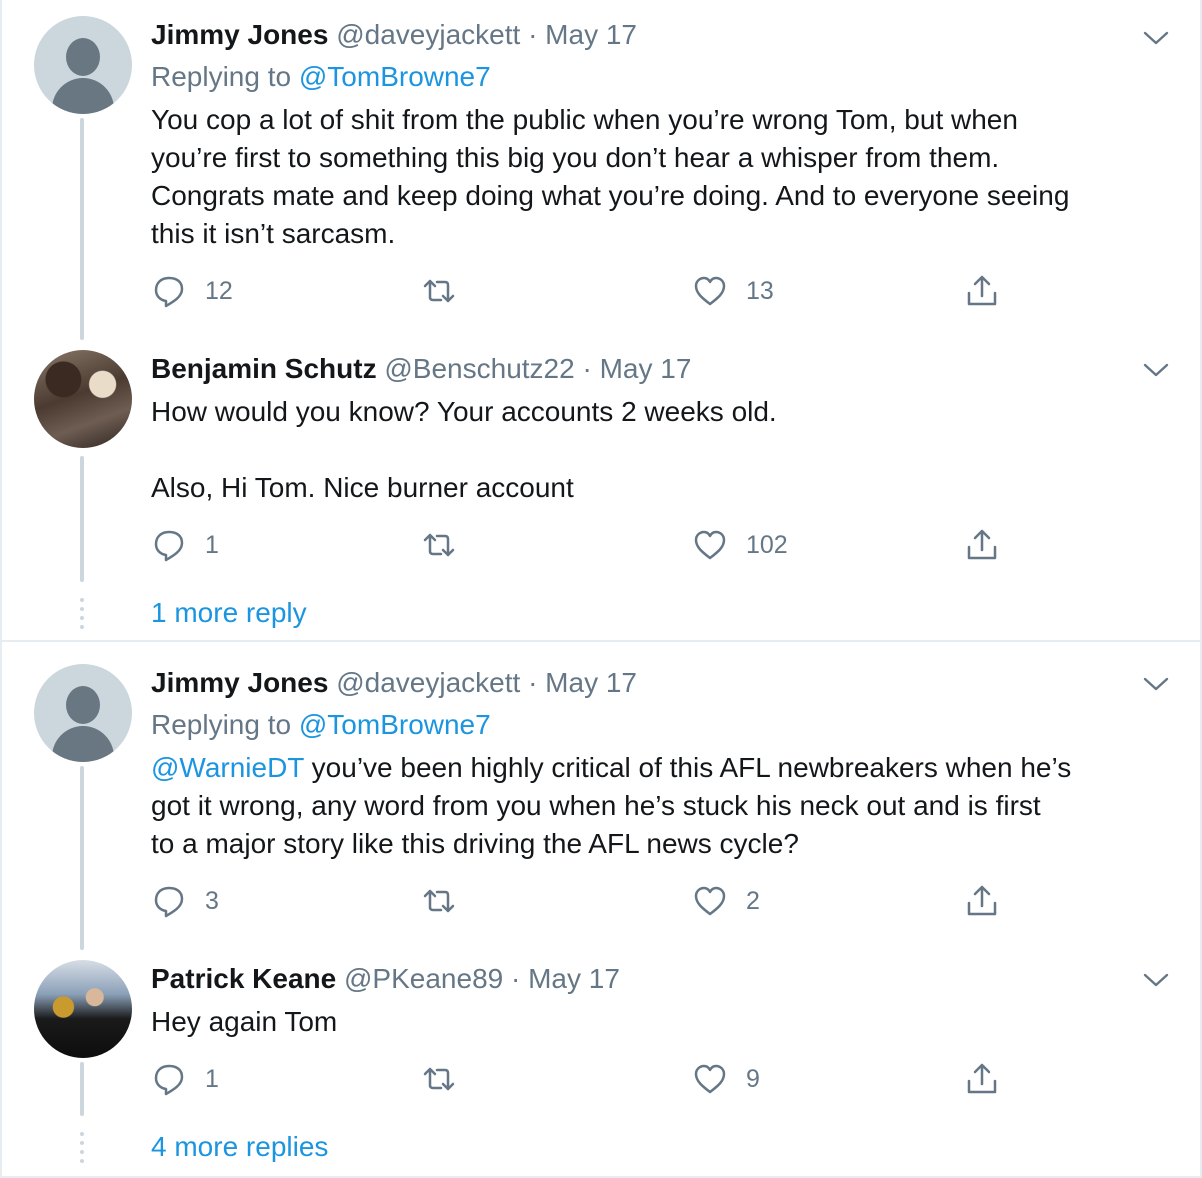 The width and height of the screenshot is (1202, 1178). Describe the element at coordinates (581, 1079) in the screenshot. I see `tweet-actions: 1 9` at that location.